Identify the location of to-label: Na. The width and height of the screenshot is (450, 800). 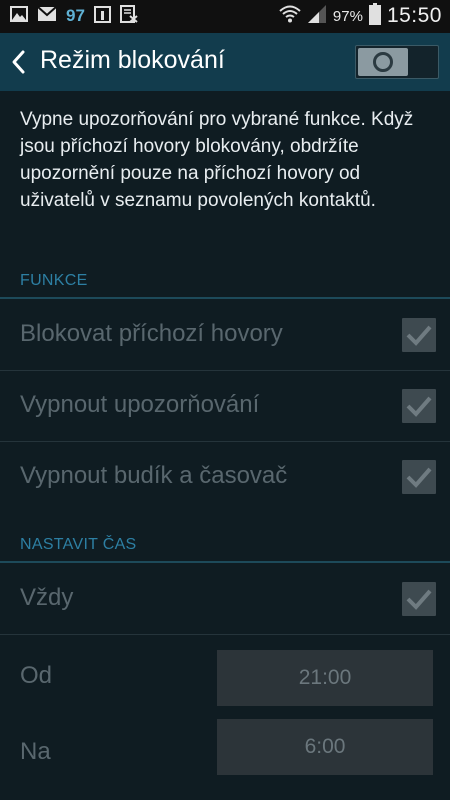
(35, 751).